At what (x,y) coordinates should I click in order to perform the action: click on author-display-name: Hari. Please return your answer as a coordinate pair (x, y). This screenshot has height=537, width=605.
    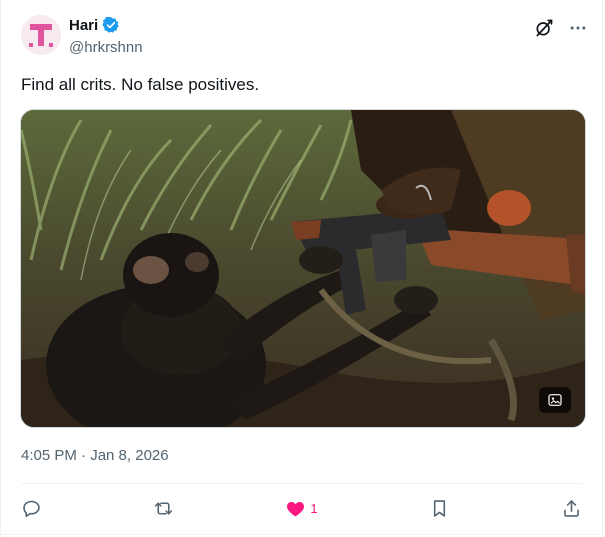
    Looking at the image, I should click on (83, 25).